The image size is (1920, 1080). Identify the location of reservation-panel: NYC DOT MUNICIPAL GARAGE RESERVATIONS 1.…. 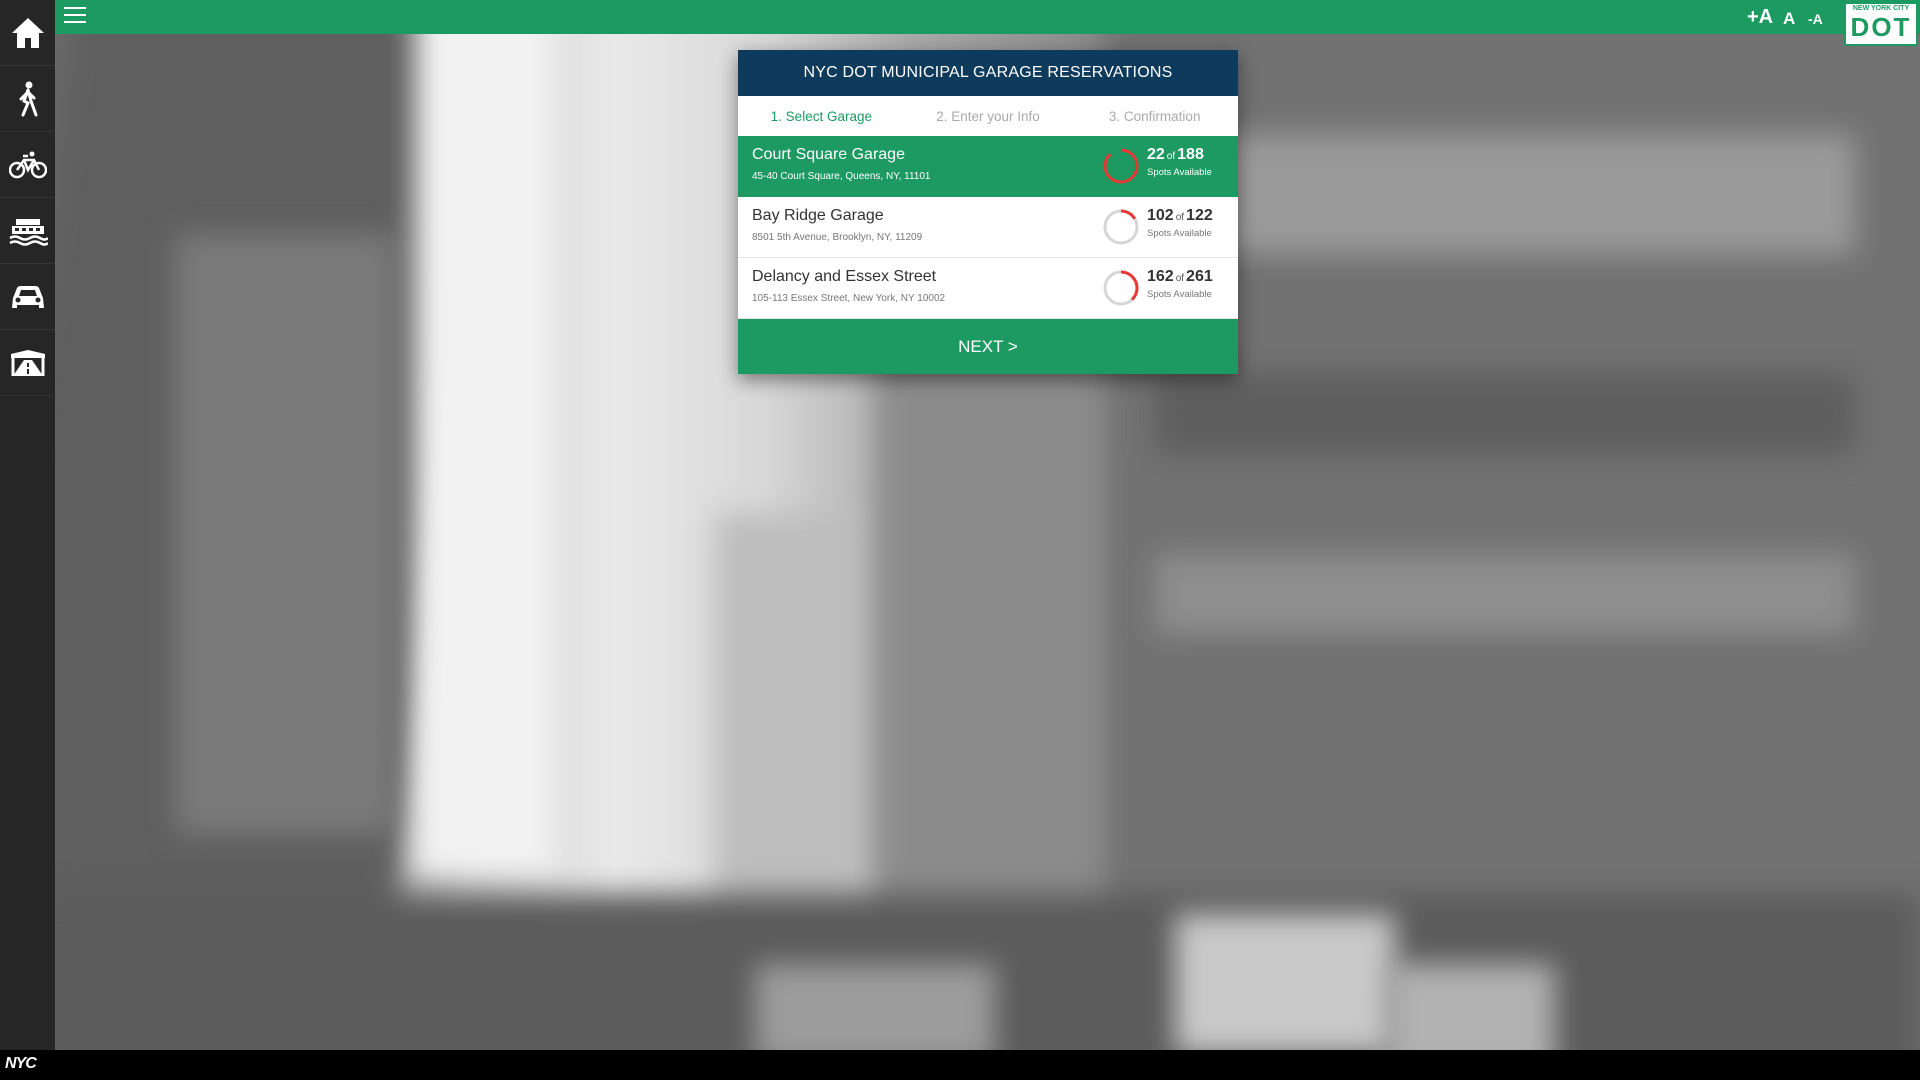
(988, 212).